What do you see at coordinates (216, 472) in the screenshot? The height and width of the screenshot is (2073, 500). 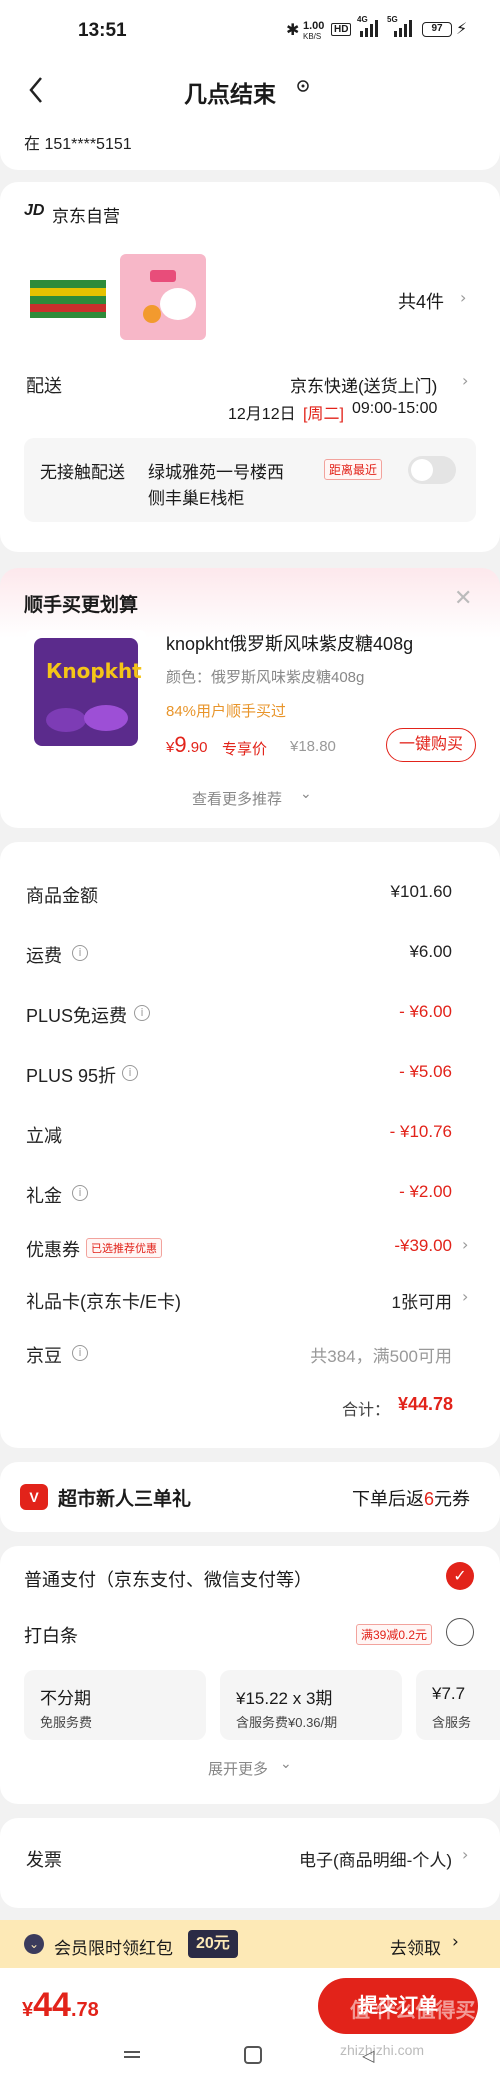 I see `locker-location-1: 绿城雅苑一号楼西` at bounding box center [216, 472].